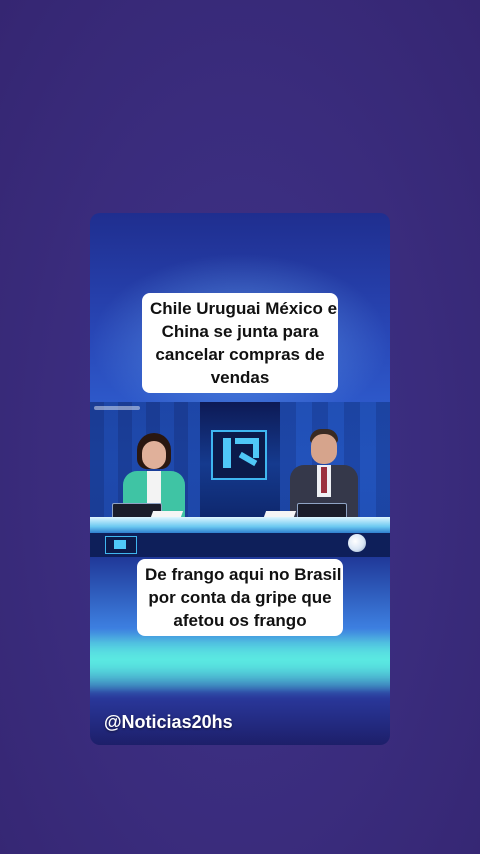 This screenshot has width=480, height=854. I want to click on caption-bottom-line: por conta da gripe que, so click(240, 597).